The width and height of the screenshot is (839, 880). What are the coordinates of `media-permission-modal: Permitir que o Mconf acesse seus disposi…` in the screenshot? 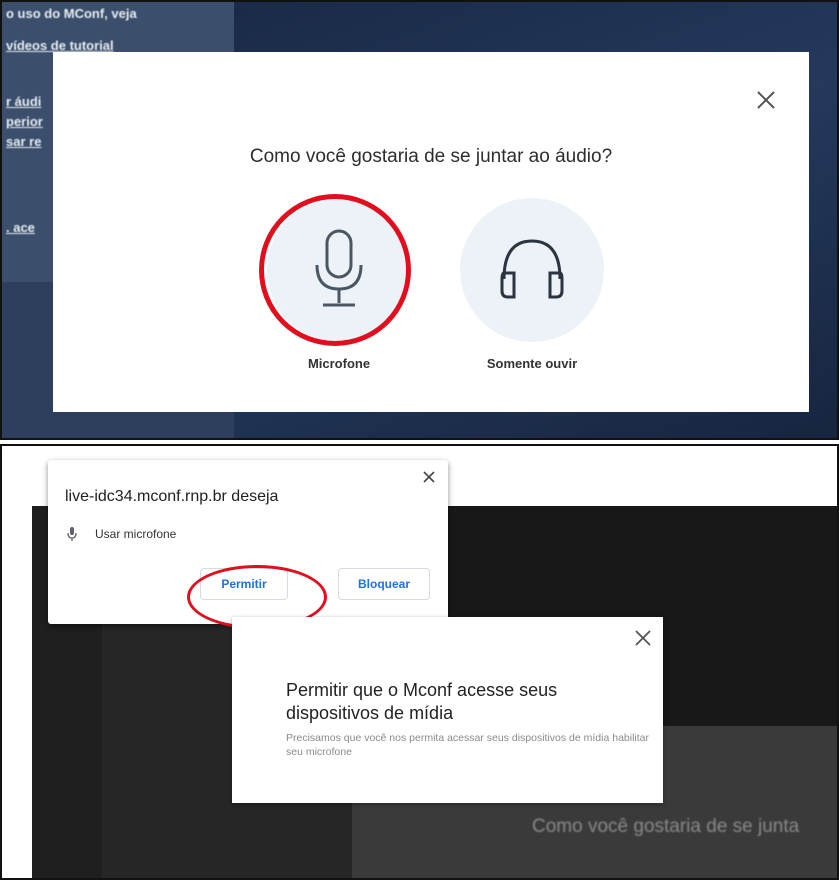 It's located at (447, 710).